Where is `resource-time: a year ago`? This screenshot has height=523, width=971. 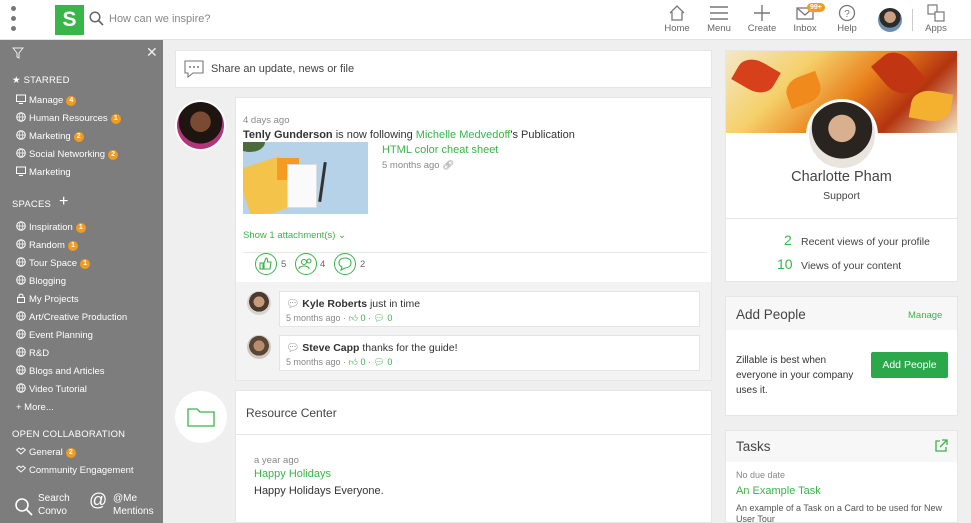 resource-time: a year ago is located at coordinates (276, 460).